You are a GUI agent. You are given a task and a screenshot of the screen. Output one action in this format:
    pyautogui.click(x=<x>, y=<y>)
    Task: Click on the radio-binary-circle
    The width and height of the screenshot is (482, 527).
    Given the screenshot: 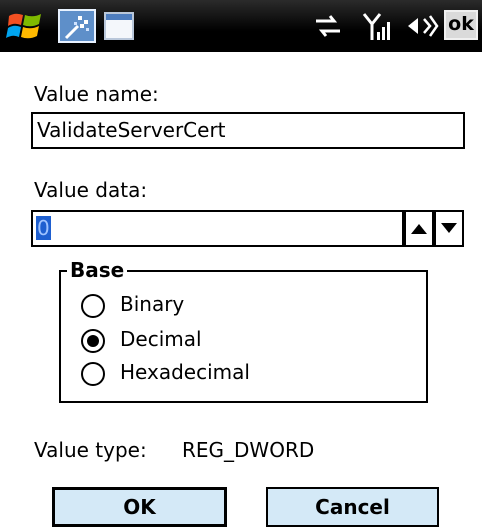 What is the action you would take?
    pyautogui.click(x=93, y=306)
    